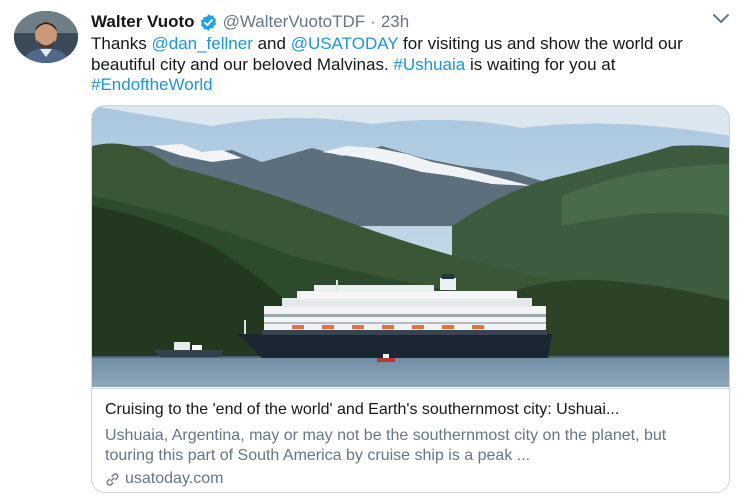 The width and height of the screenshot is (750, 500). Describe the element at coordinates (208, 22) in the screenshot. I see `verified-badge-icon` at that location.